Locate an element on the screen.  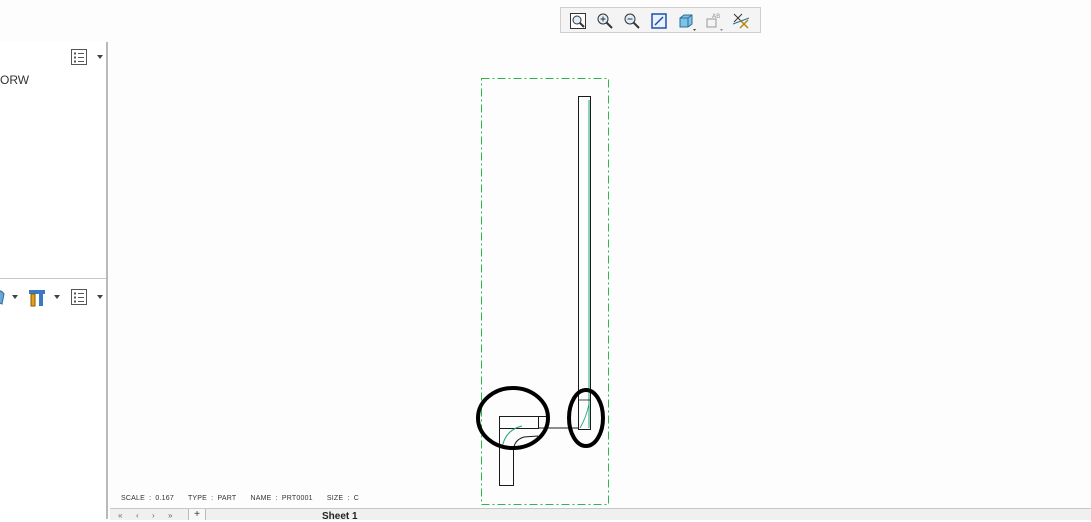
panel-divider is located at coordinates (53, 278).